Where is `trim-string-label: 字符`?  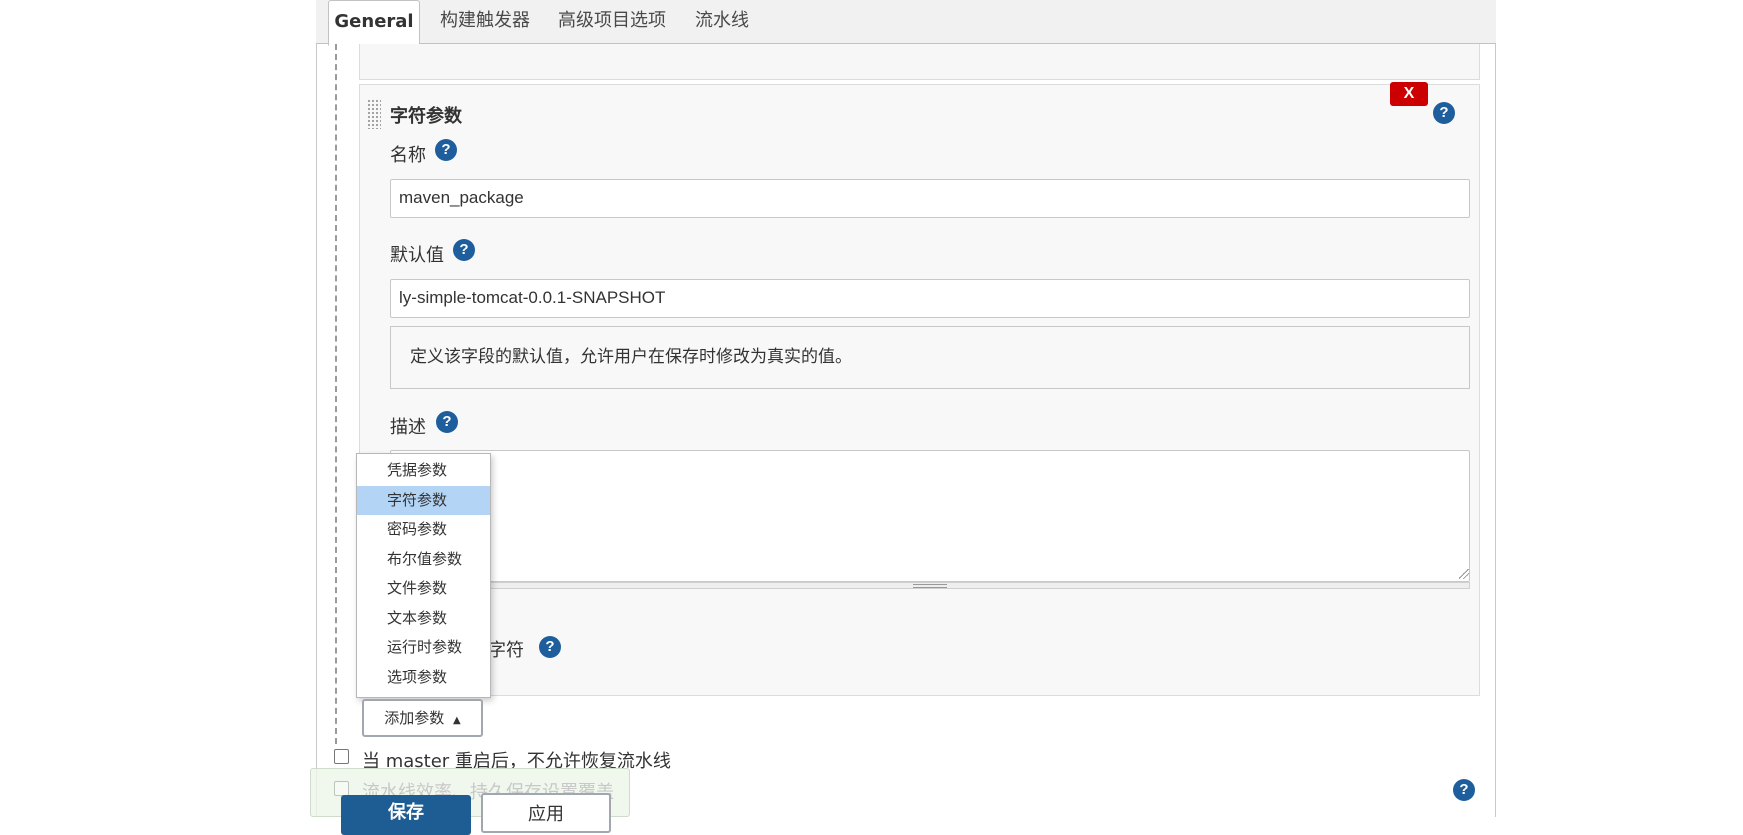 trim-string-label: 字符 is located at coordinates (506, 650).